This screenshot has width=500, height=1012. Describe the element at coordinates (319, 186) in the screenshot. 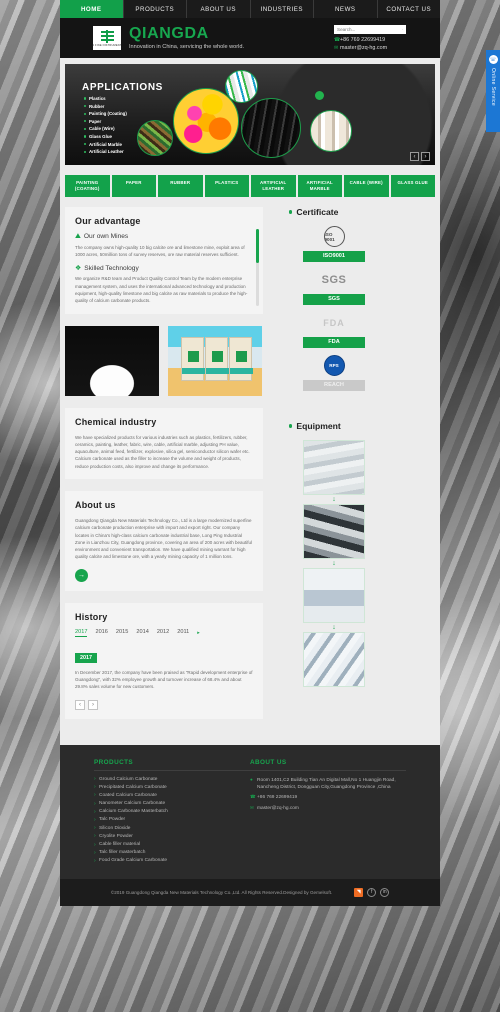

I see `category-tab-artificial-marble: ARTIFICIAL MARBLE` at that location.